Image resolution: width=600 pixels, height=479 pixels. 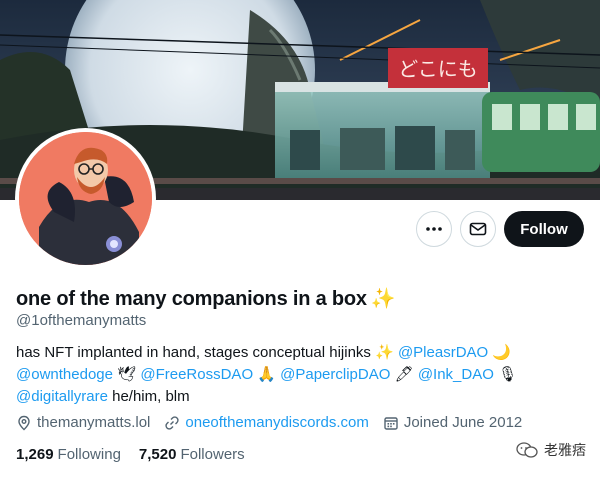 What do you see at coordinates (212, 454) in the screenshot?
I see `followers-label: Followers` at bounding box center [212, 454].